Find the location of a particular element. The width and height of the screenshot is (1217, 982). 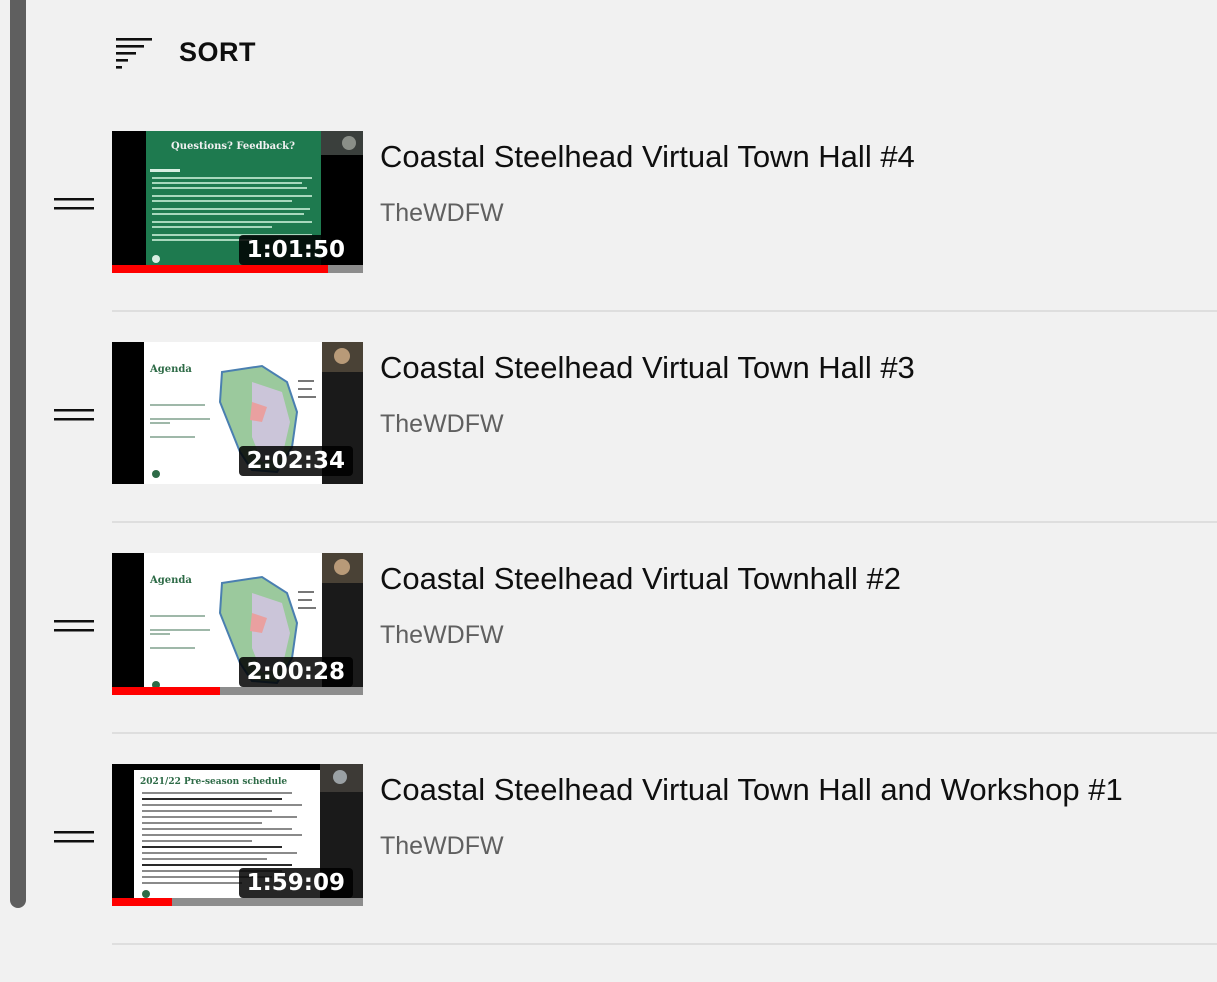

thumbnail-heading: Questions? Feedback? is located at coordinates (233, 146).